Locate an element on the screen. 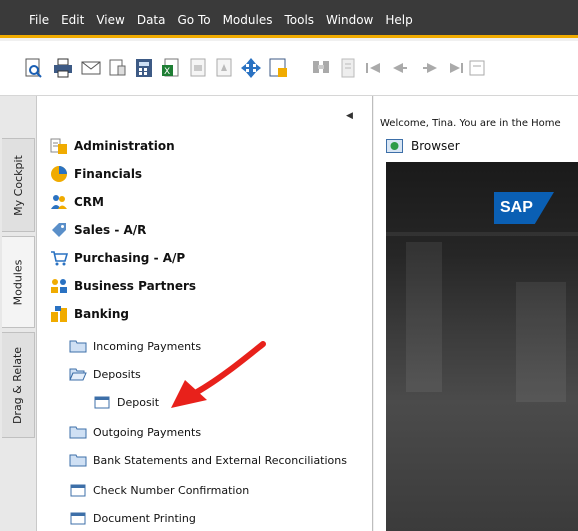  menu-edit: Edit is located at coordinates (72, 20).